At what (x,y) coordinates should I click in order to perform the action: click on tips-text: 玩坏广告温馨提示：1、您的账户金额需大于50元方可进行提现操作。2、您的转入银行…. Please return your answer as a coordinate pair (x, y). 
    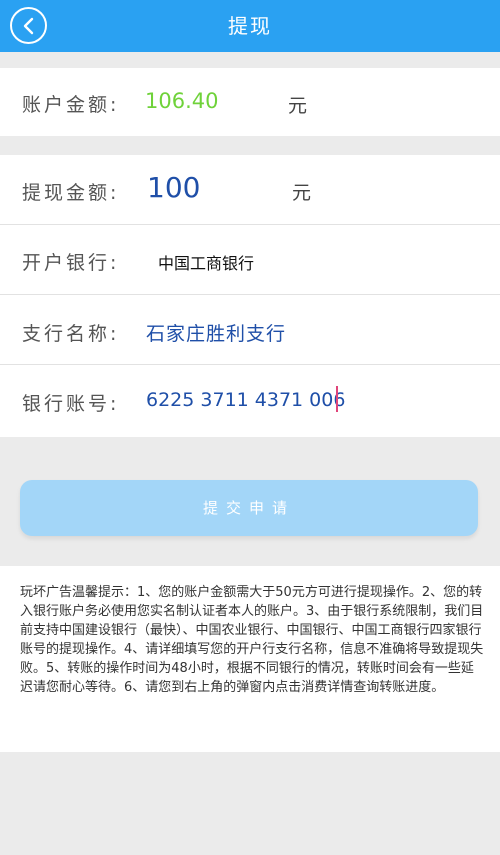
    Looking at the image, I should click on (252, 640).